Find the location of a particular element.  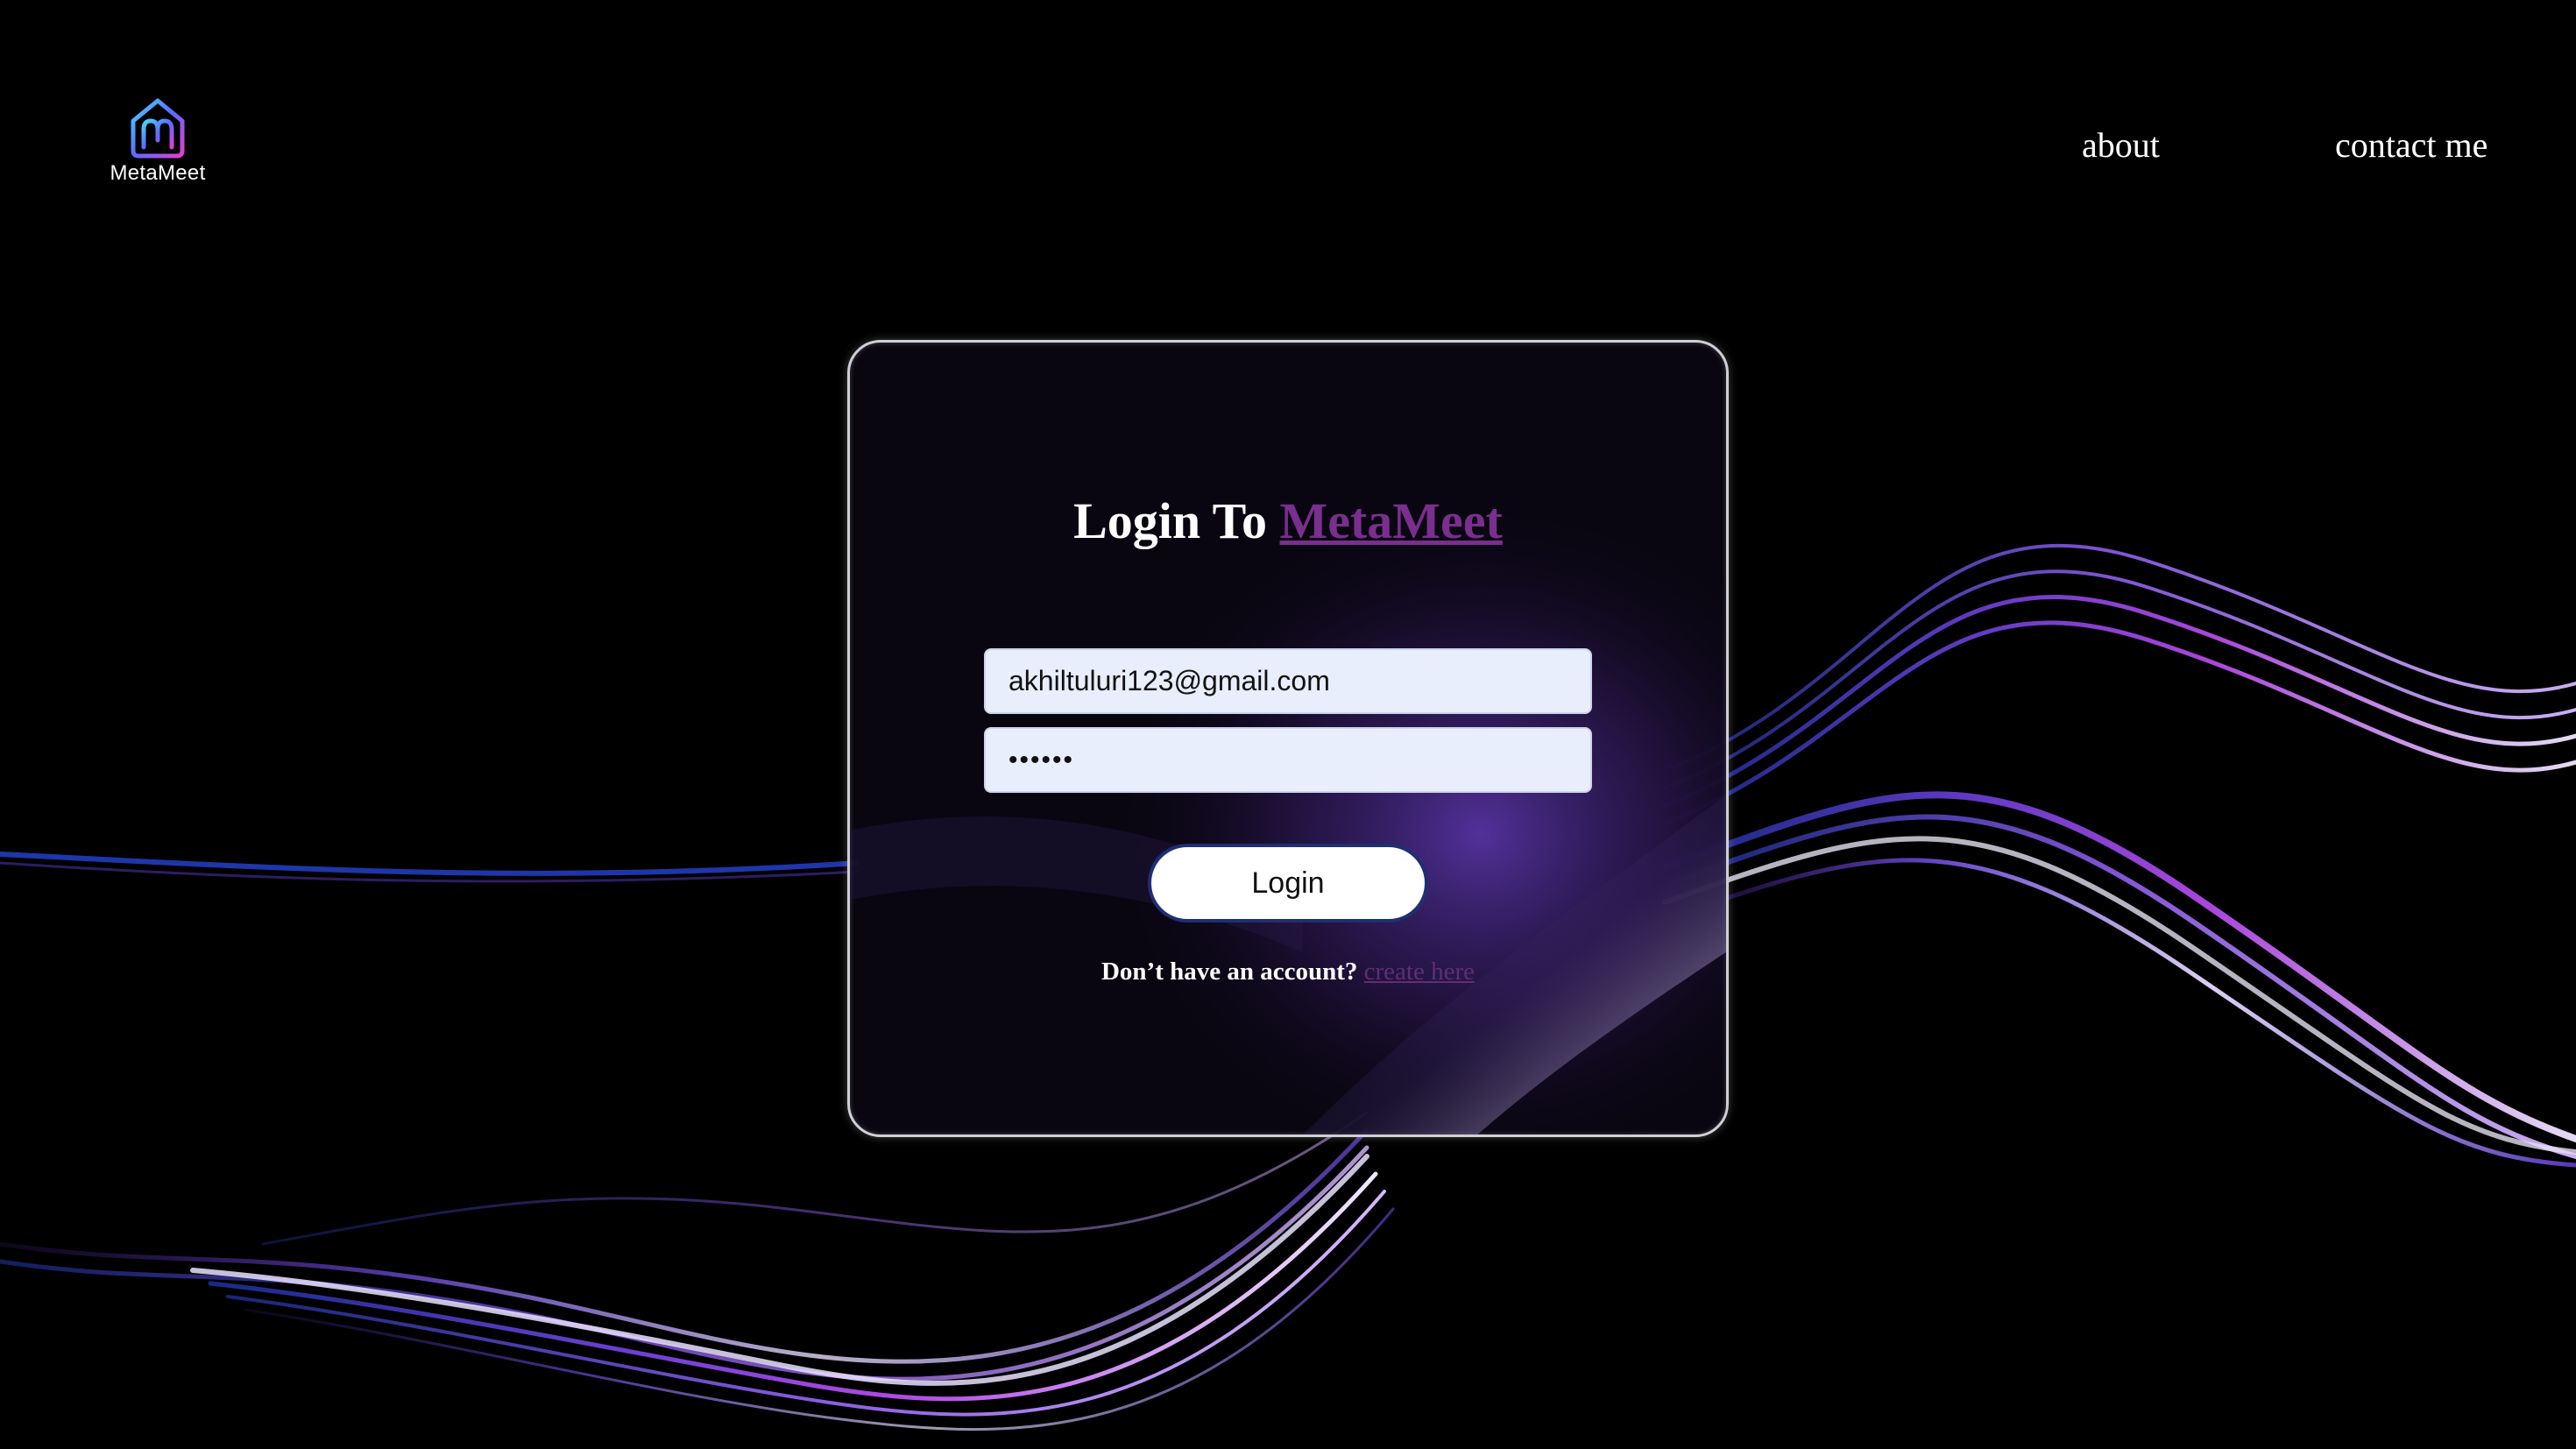

signup-prompt-line: Don’t have an account? create here is located at coordinates (1288, 972).